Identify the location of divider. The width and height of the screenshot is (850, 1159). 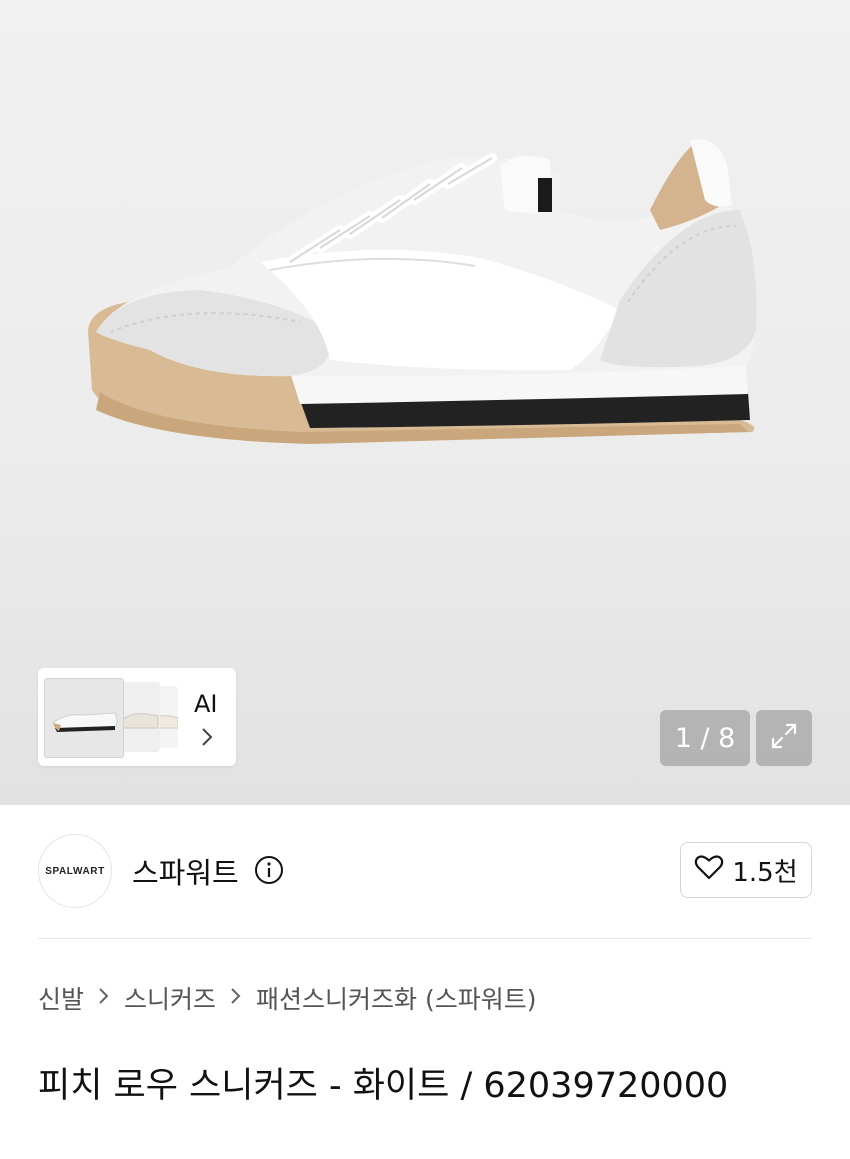
(425, 938).